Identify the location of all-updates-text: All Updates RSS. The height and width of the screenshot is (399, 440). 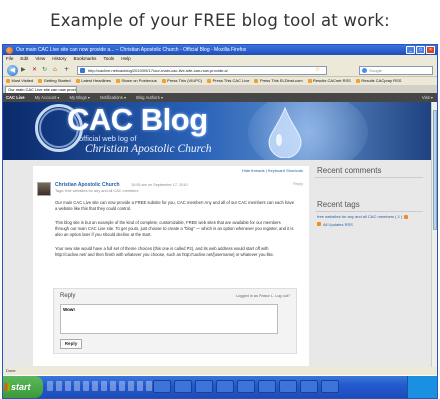
(338, 225).